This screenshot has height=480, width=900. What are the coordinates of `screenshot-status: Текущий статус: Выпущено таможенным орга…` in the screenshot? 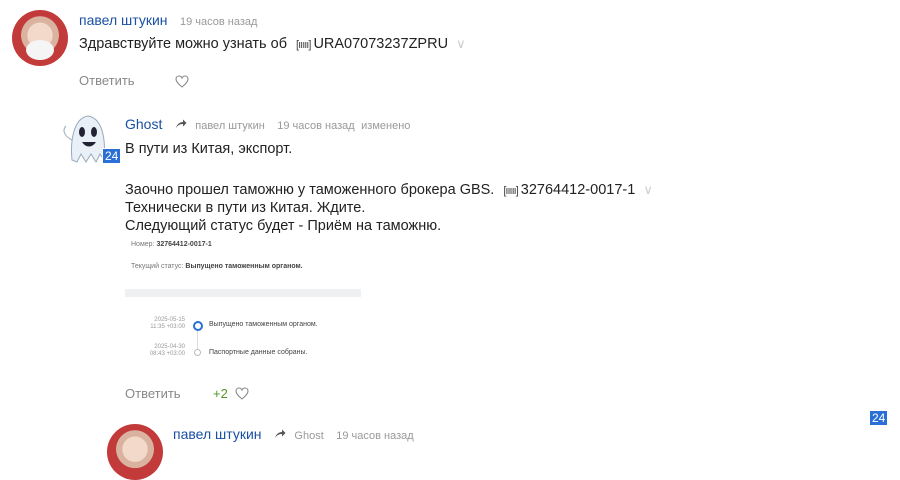 It's located at (217, 266).